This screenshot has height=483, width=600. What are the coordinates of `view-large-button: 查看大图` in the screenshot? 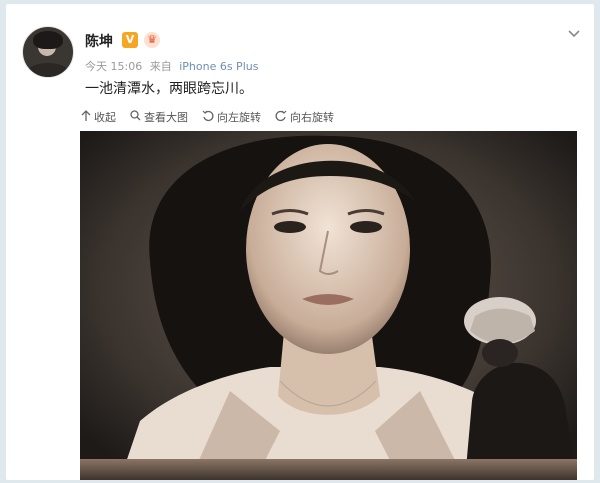 It's located at (159, 117).